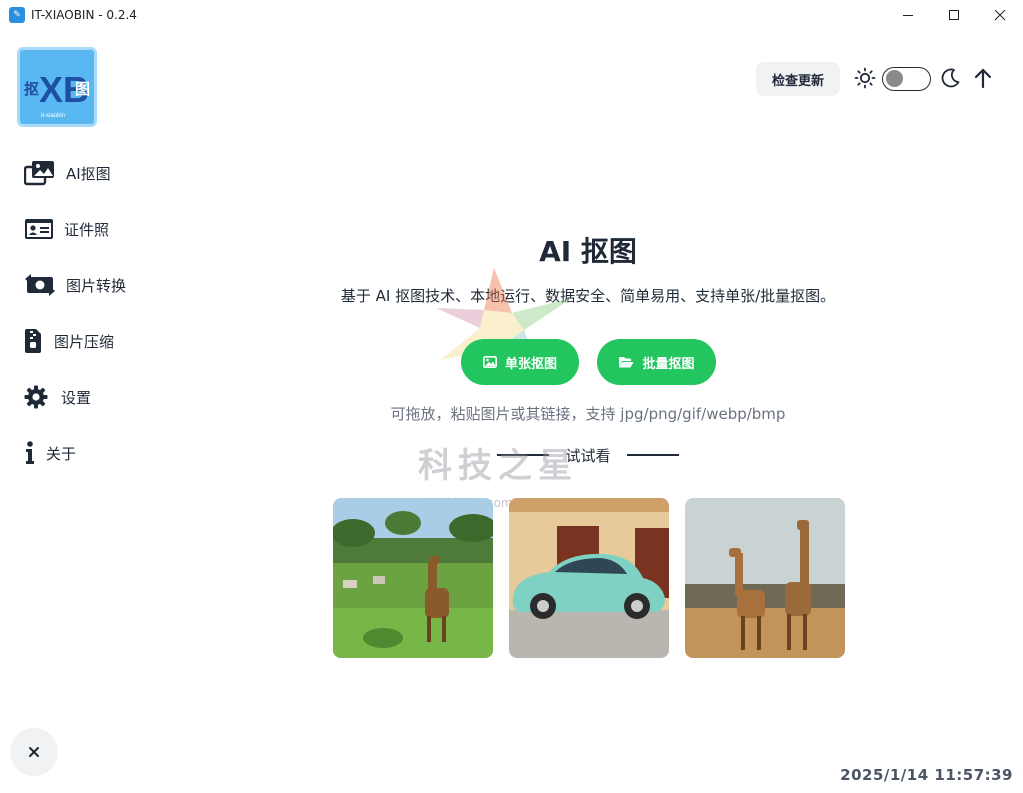 This screenshot has height=793, width=1023. Describe the element at coordinates (40, 173) in the screenshot. I see `images-icon` at that location.